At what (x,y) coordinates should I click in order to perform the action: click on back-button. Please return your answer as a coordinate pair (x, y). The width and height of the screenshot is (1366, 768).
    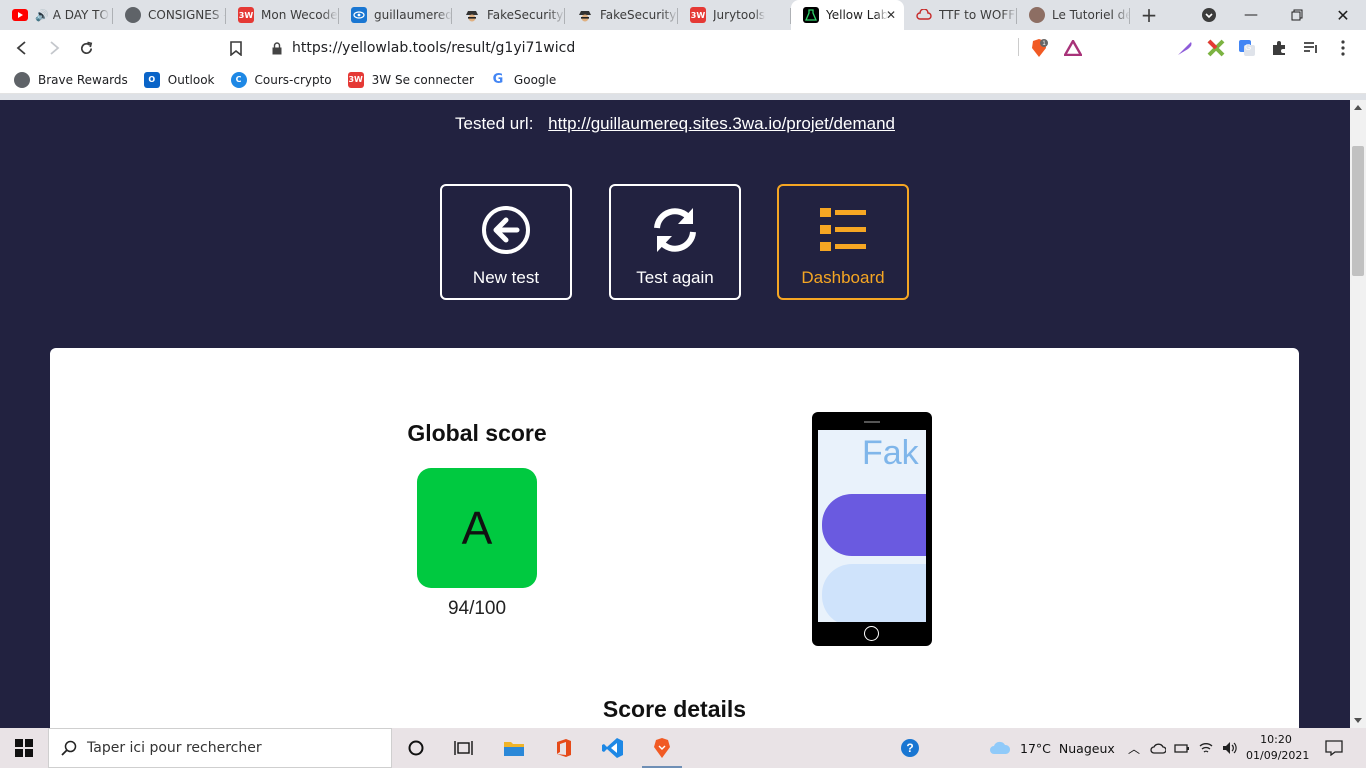
    Looking at the image, I should click on (22, 48).